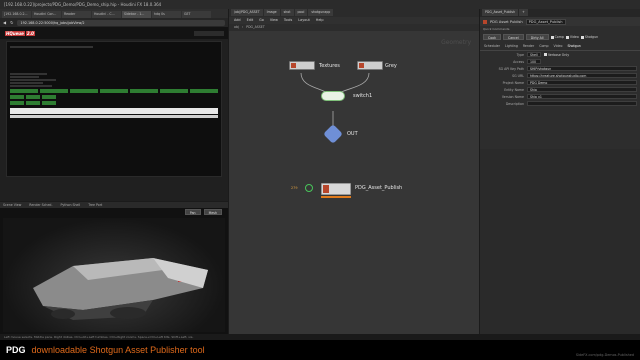 The width and height of the screenshot is (640, 360). I want to click on tab-comp: Comp, so click(543, 46).